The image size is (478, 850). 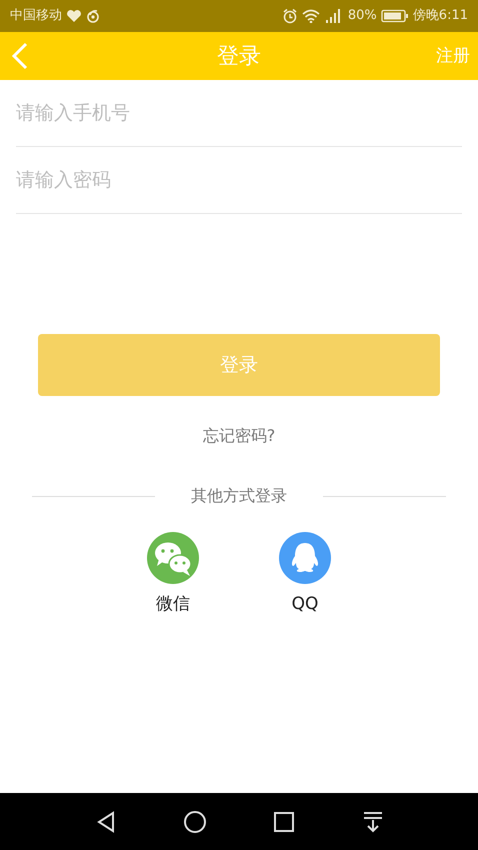 What do you see at coordinates (440, 16) in the screenshot?
I see `clock-time: 傍晚6:11` at bounding box center [440, 16].